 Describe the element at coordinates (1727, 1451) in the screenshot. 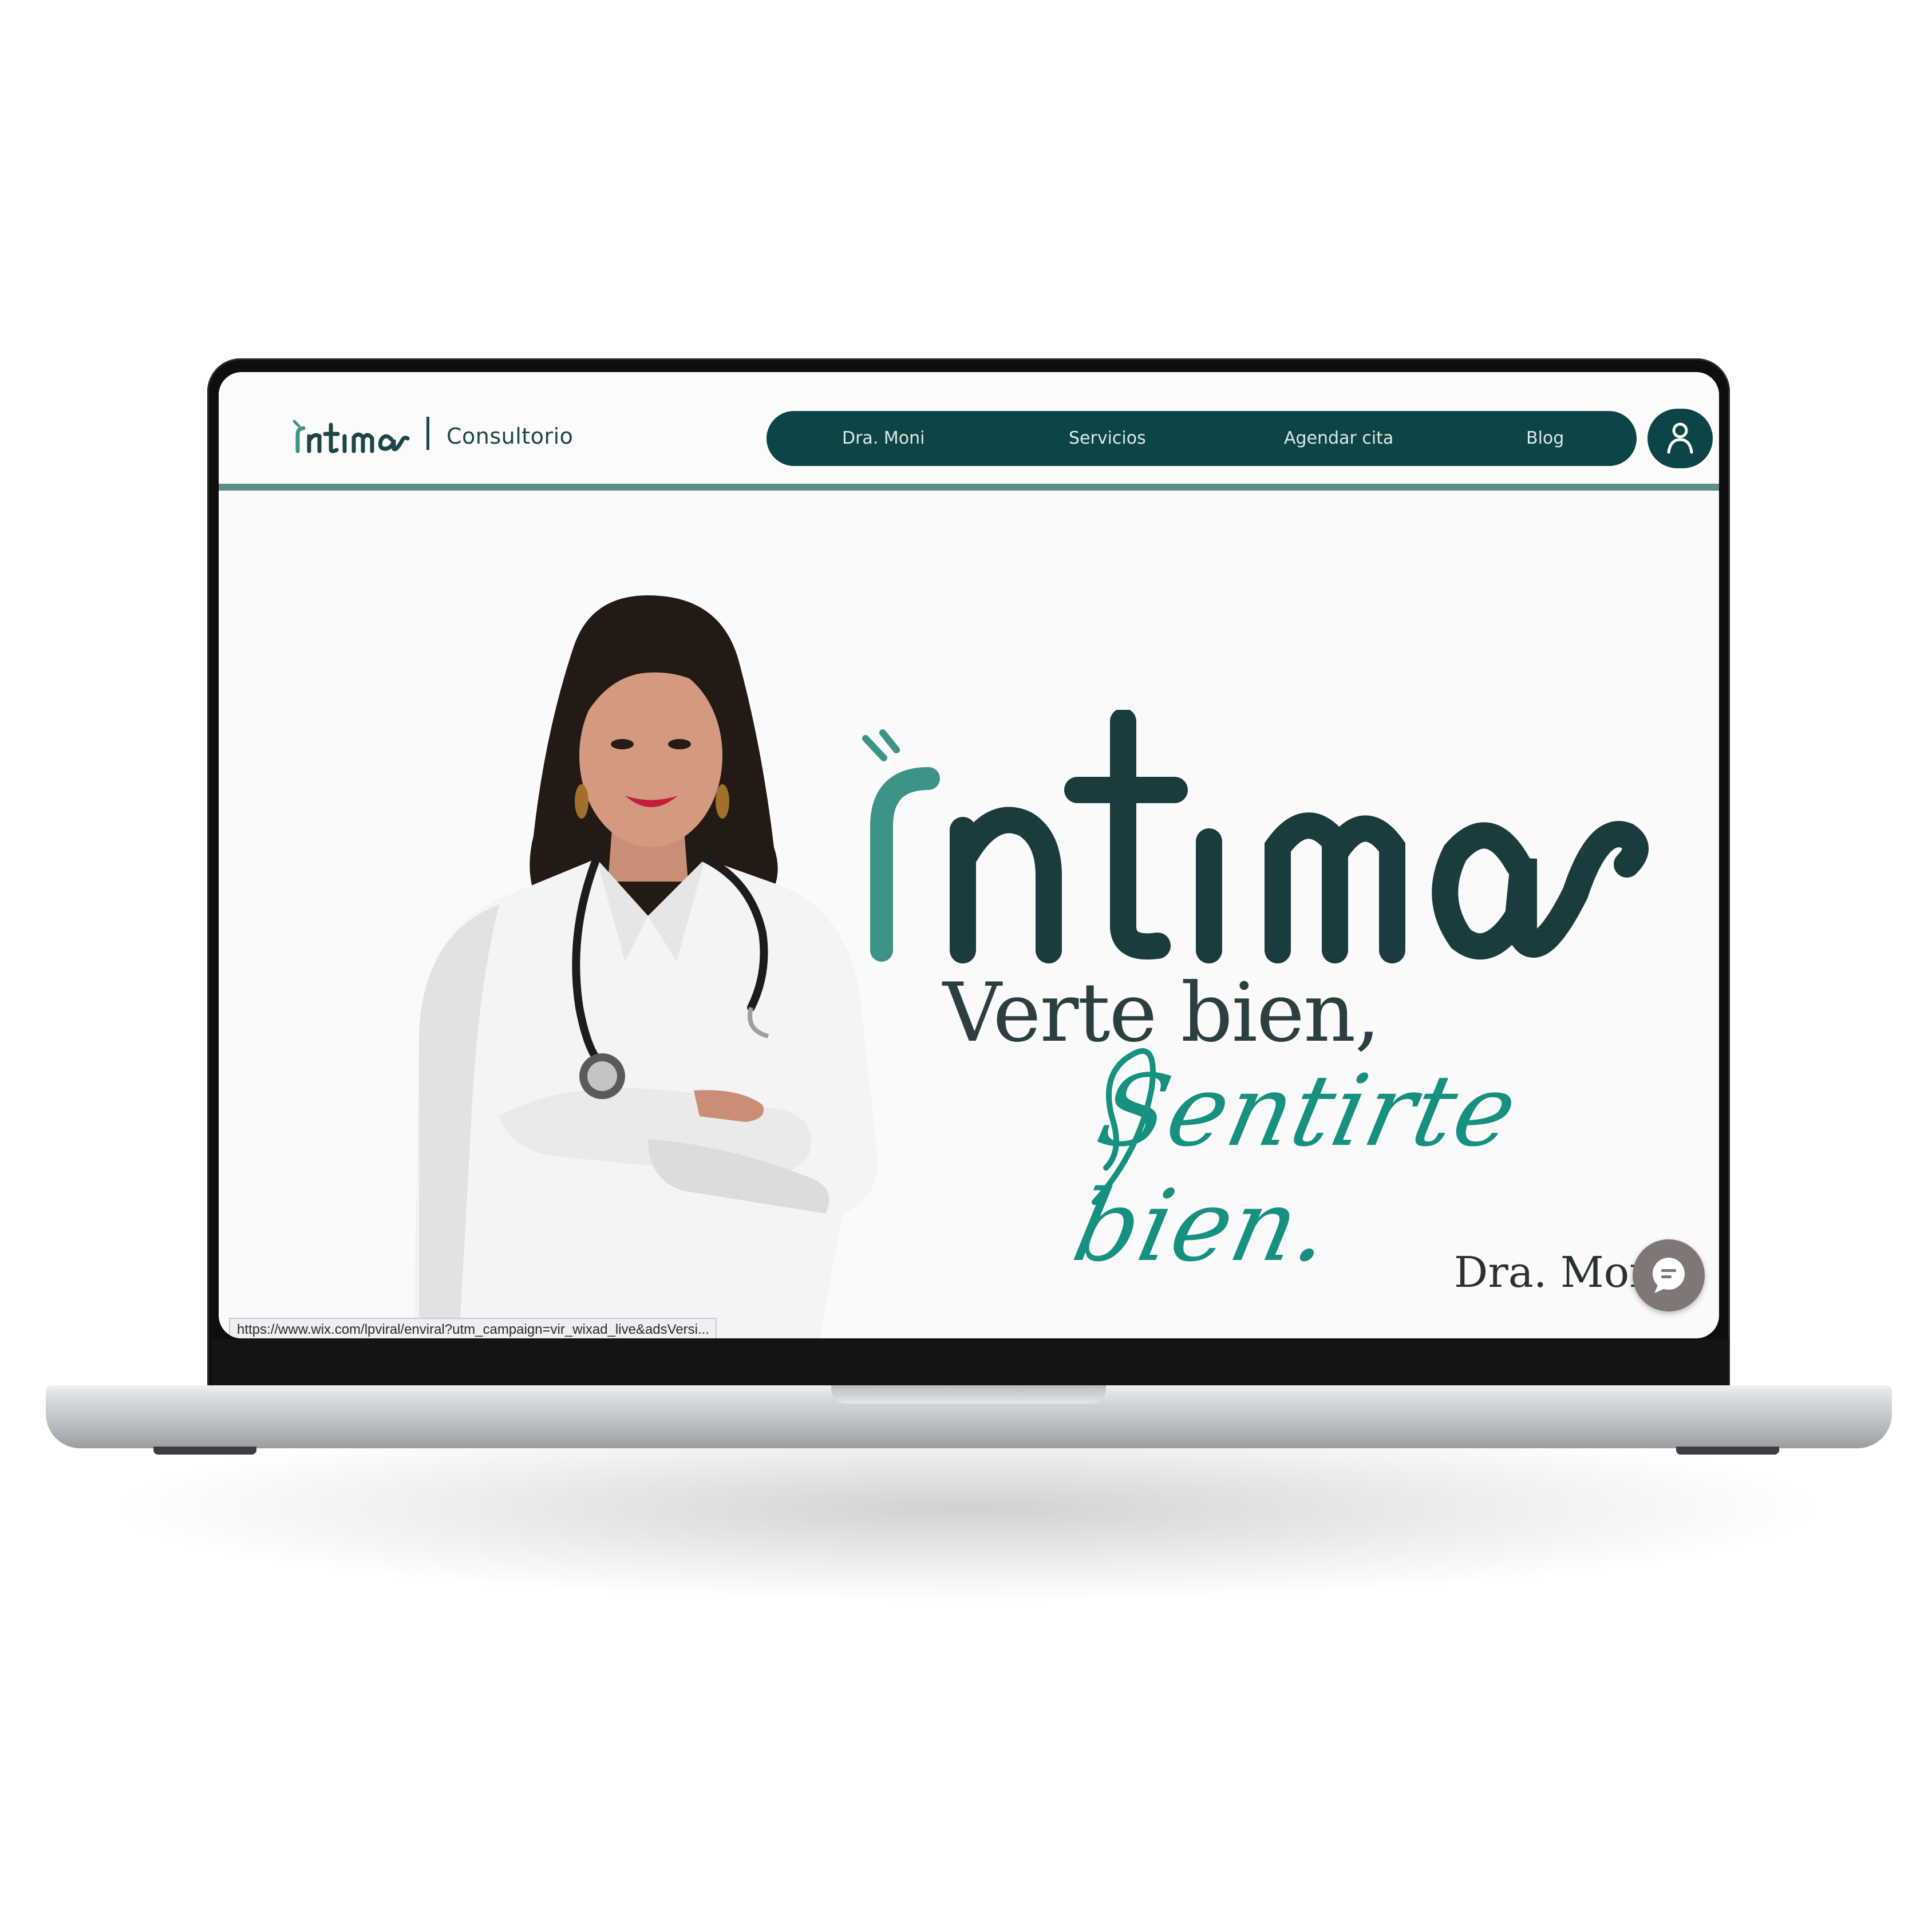

I see `laptop-foot-right` at that location.